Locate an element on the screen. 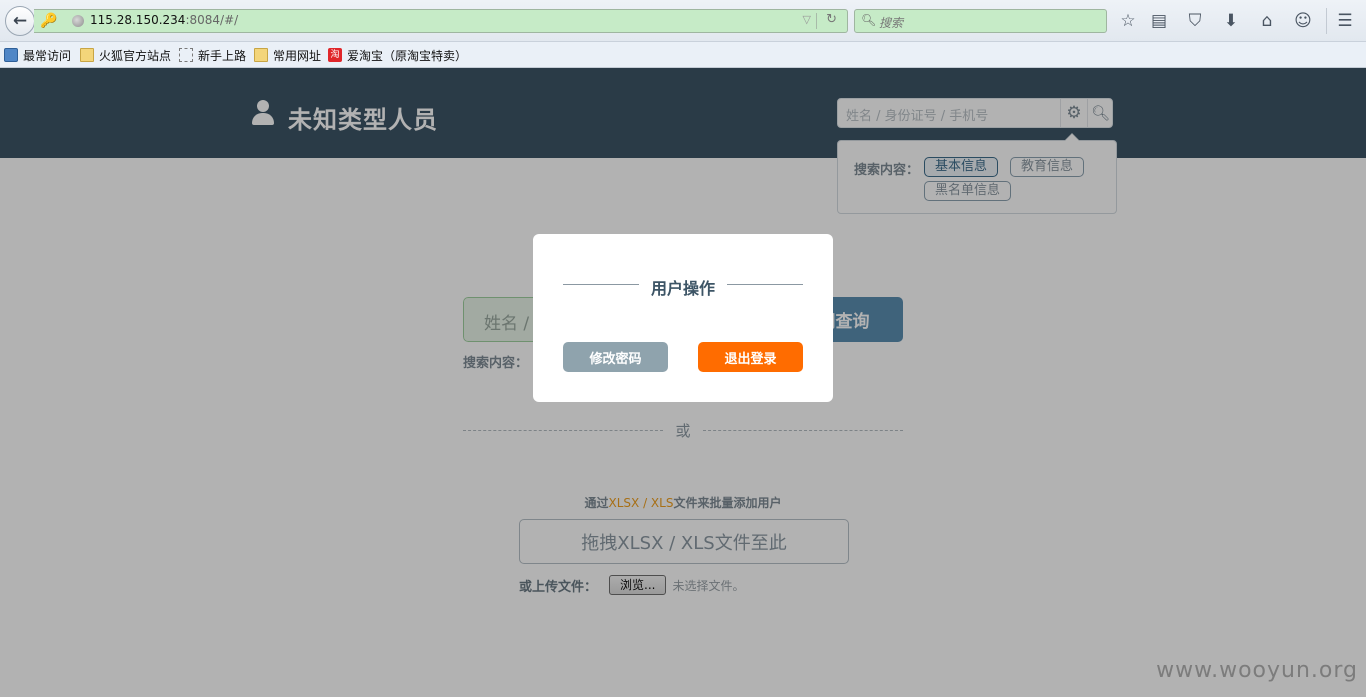  downloads-icon: ⬇ is located at coordinates (1231, 22).